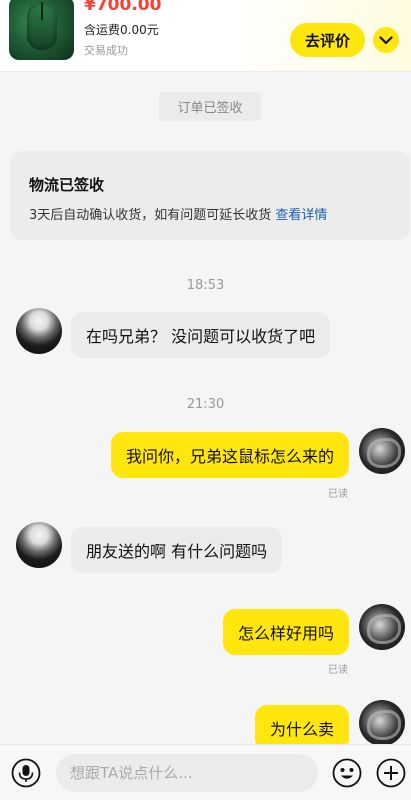 The image size is (411, 800). What do you see at coordinates (106, 50) in the screenshot?
I see `trade-status: 交易成功` at bounding box center [106, 50].